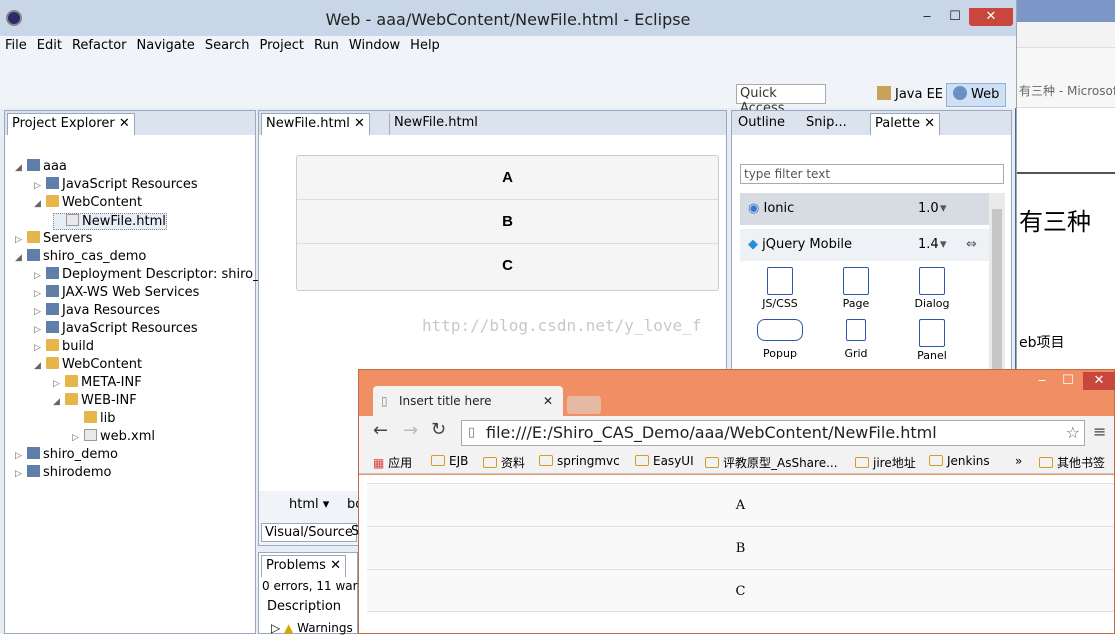 The image size is (1115, 635). Describe the element at coordinates (1099, 431) in the screenshot. I see `menu-icon: ≡` at that location.